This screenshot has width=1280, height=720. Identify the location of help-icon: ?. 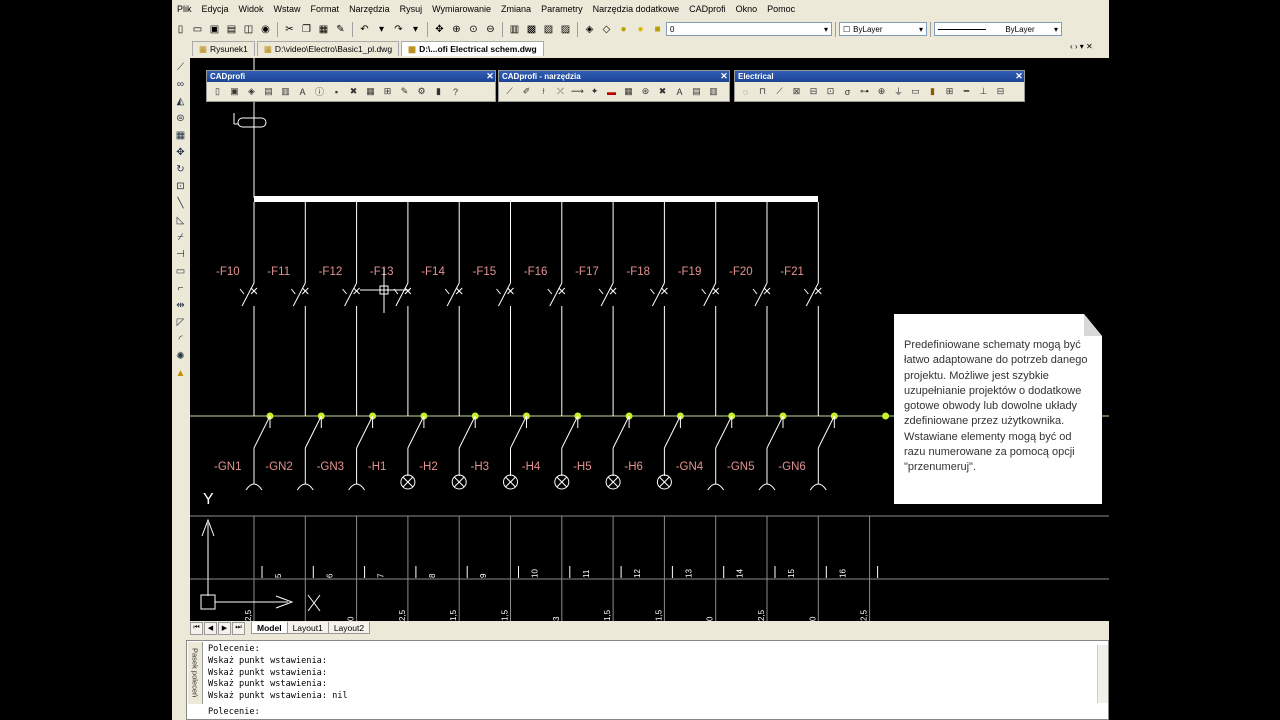
(455, 91).